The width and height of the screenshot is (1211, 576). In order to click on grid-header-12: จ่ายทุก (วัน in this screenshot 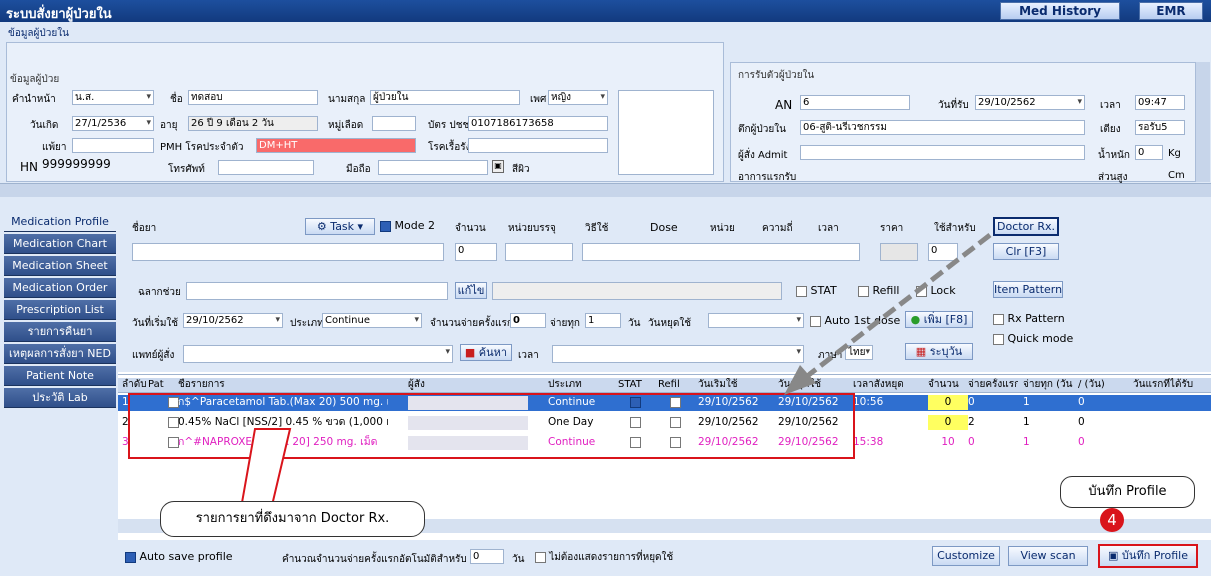, I will do `click(1050, 385)`.